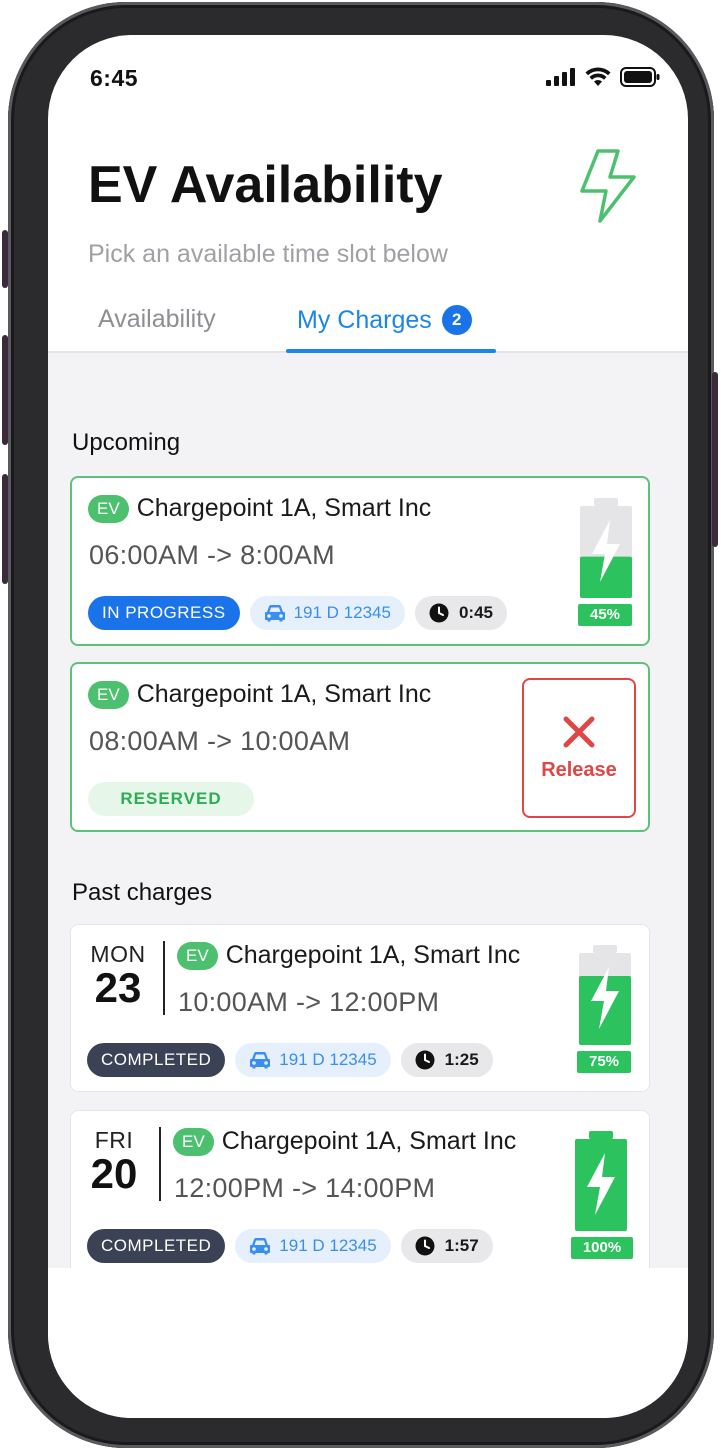  I want to click on duration-value: 1:25, so click(461, 1059).